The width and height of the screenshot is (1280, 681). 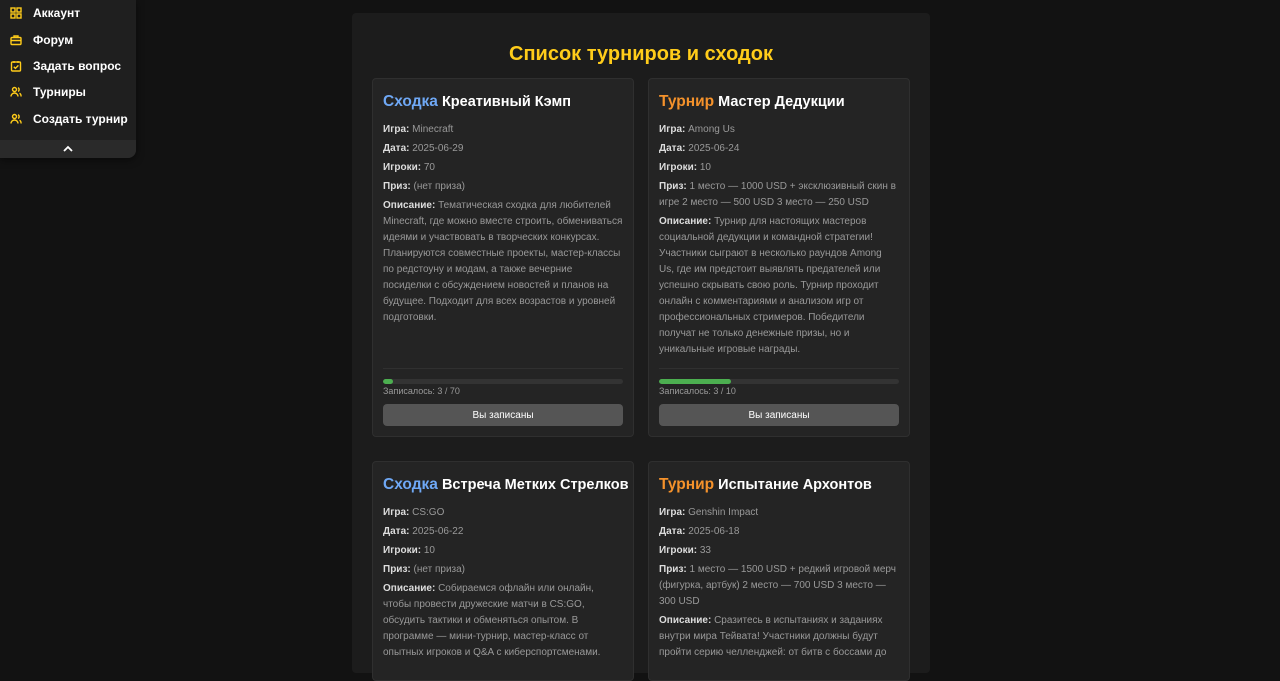 I want to click on card-title: Турнир Мастер Дедукции, so click(x=779, y=102).